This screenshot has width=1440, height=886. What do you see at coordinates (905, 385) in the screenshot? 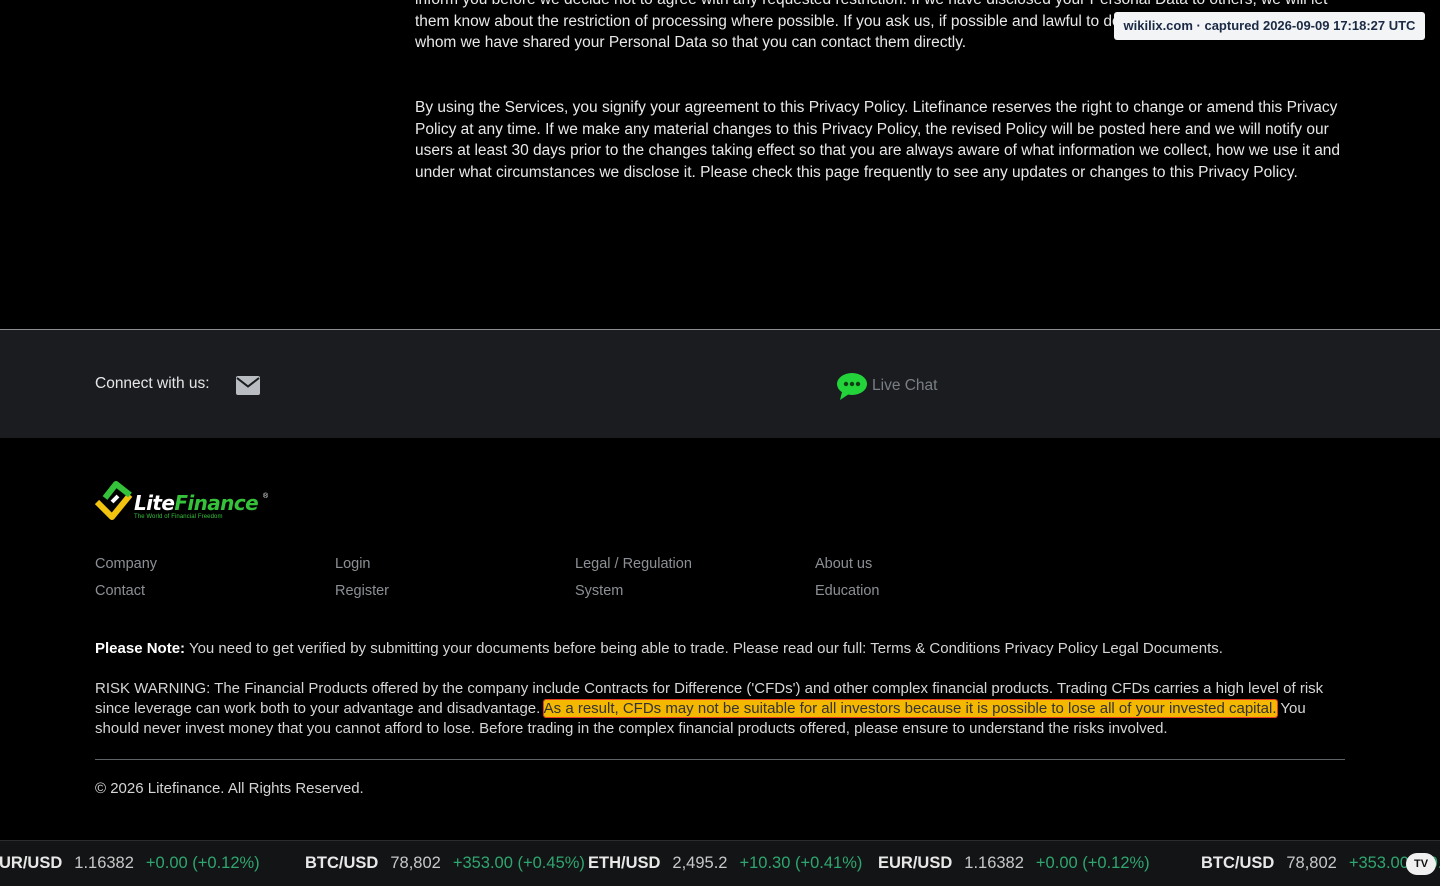
I see `live-chat-label: Live Chat` at bounding box center [905, 385].